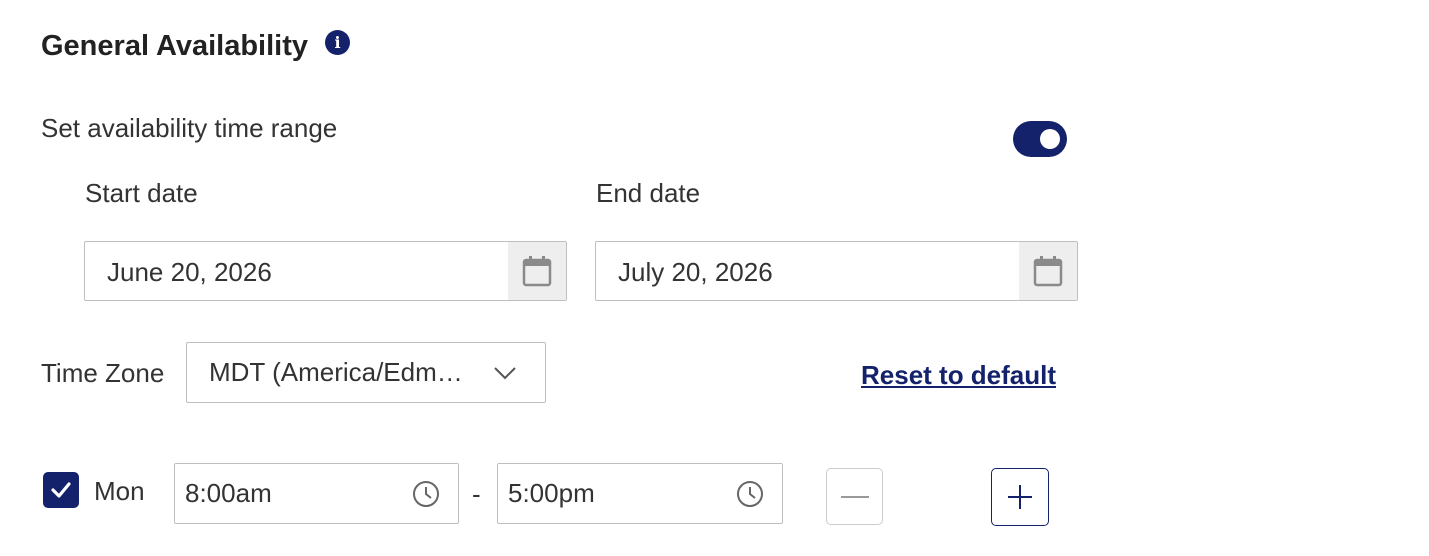 The height and width of the screenshot is (556, 1429). Describe the element at coordinates (119, 491) in the screenshot. I see `day-label-mon: Mon` at that location.